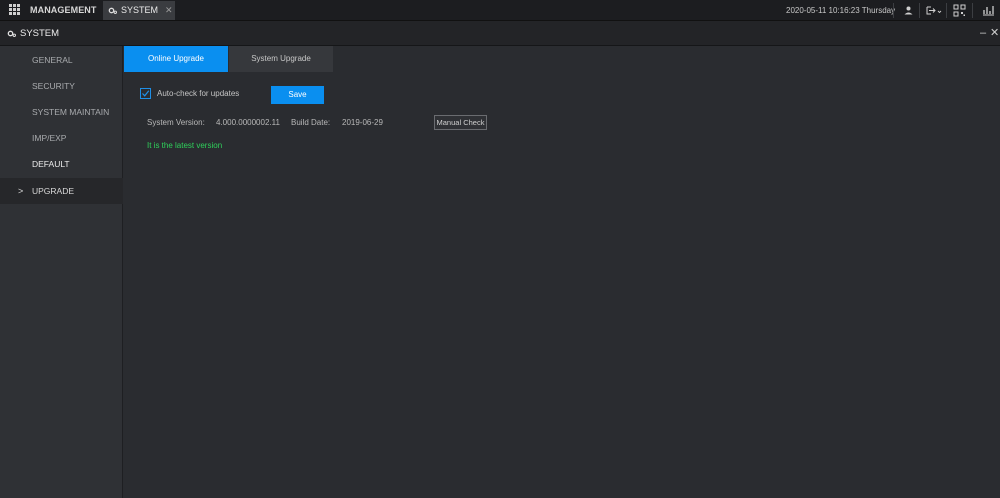 This screenshot has height=498, width=1000. What do you see at coordinates (983, 33) in the screenshot?
I see `minimize-button: –` at bounding box center [983, 33].